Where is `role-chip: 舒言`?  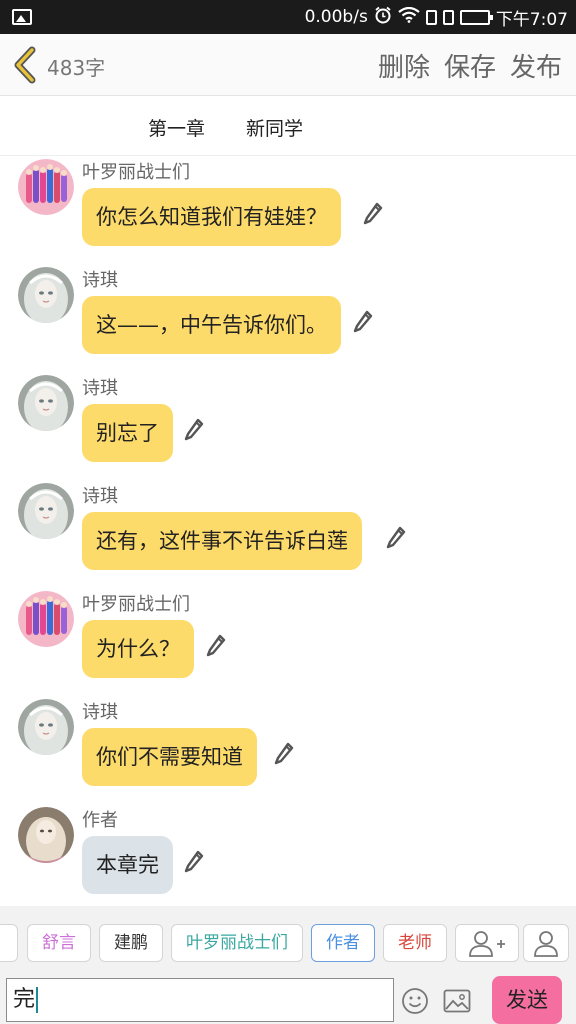 role-chip: 舒言 is located at coordinates (59, 943).